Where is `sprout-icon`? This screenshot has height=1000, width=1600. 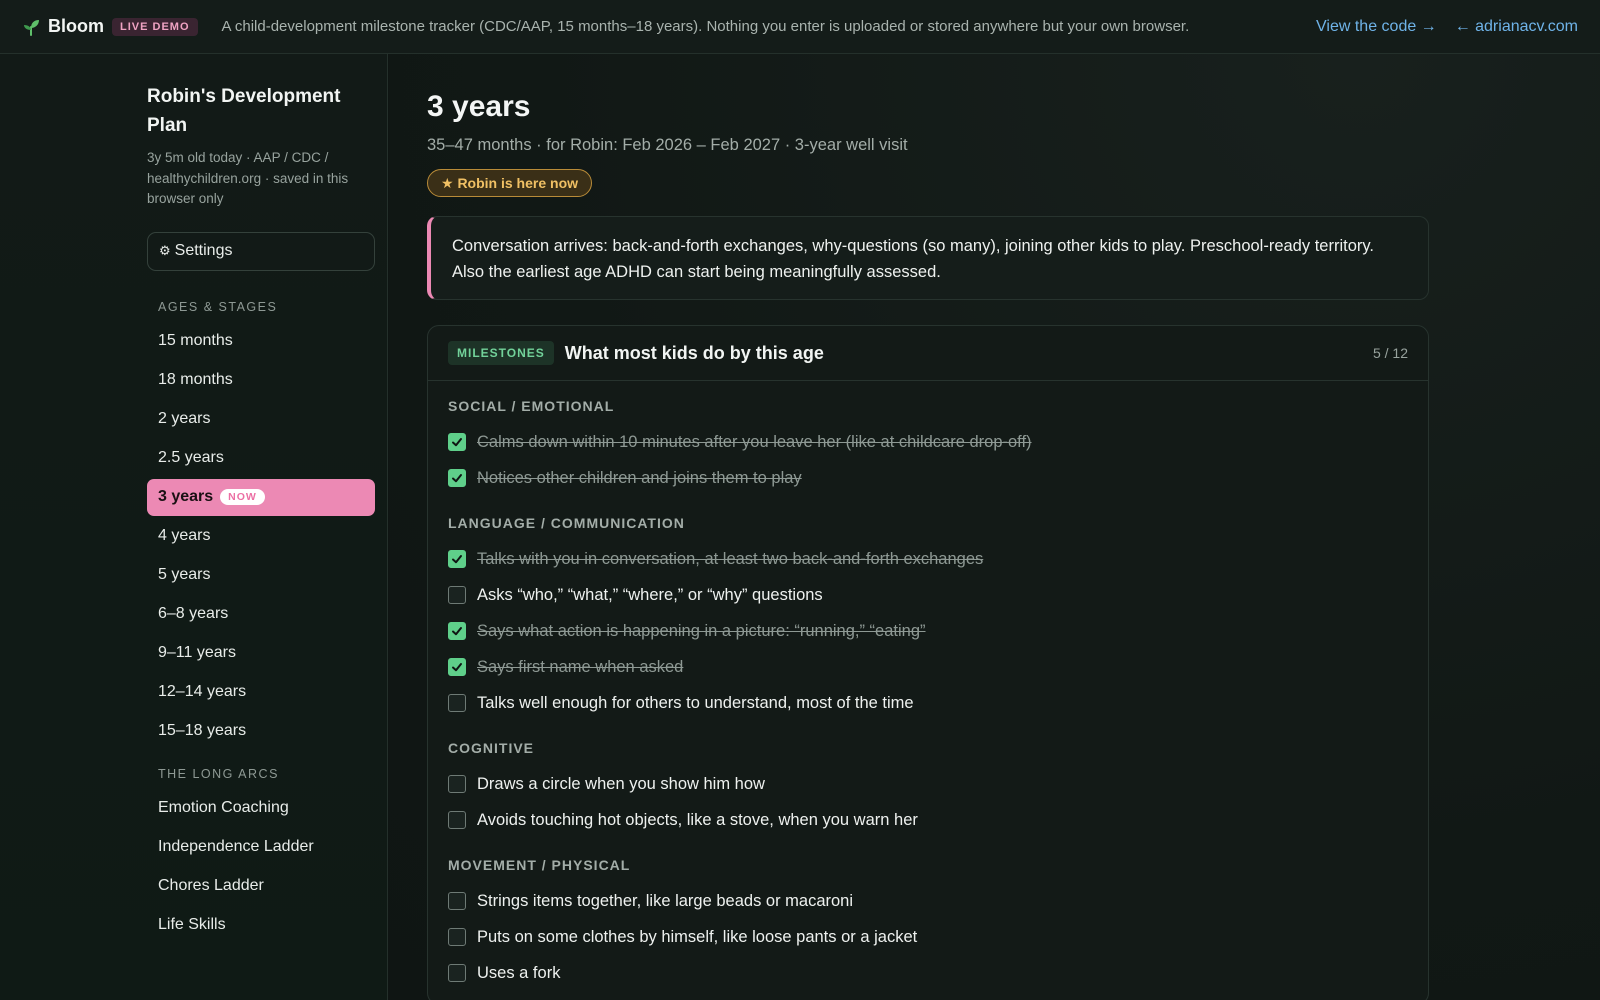
sprout-icon is located at coordinates (31, 27).